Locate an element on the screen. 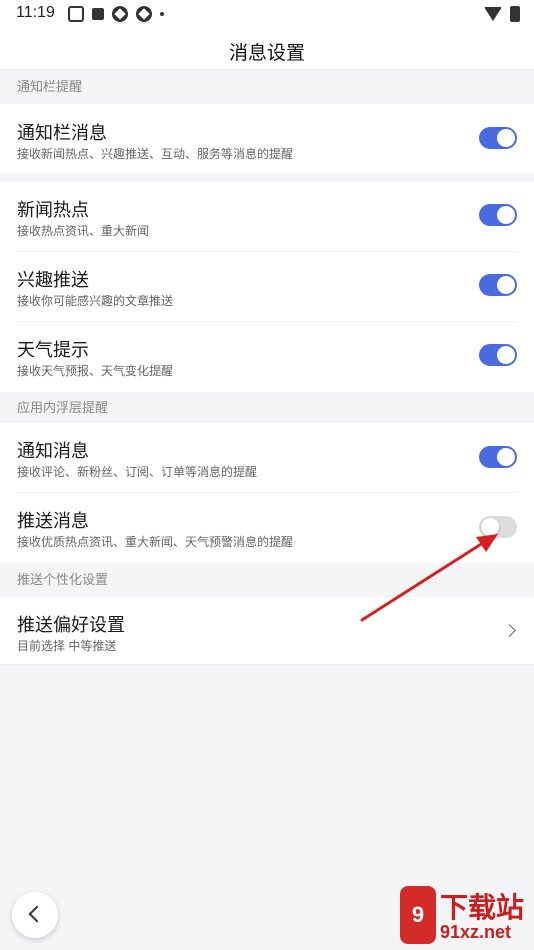 This screenshot has height=950, width=534. setting-title: 通知栏消息 is located at coordinates (62, 133).